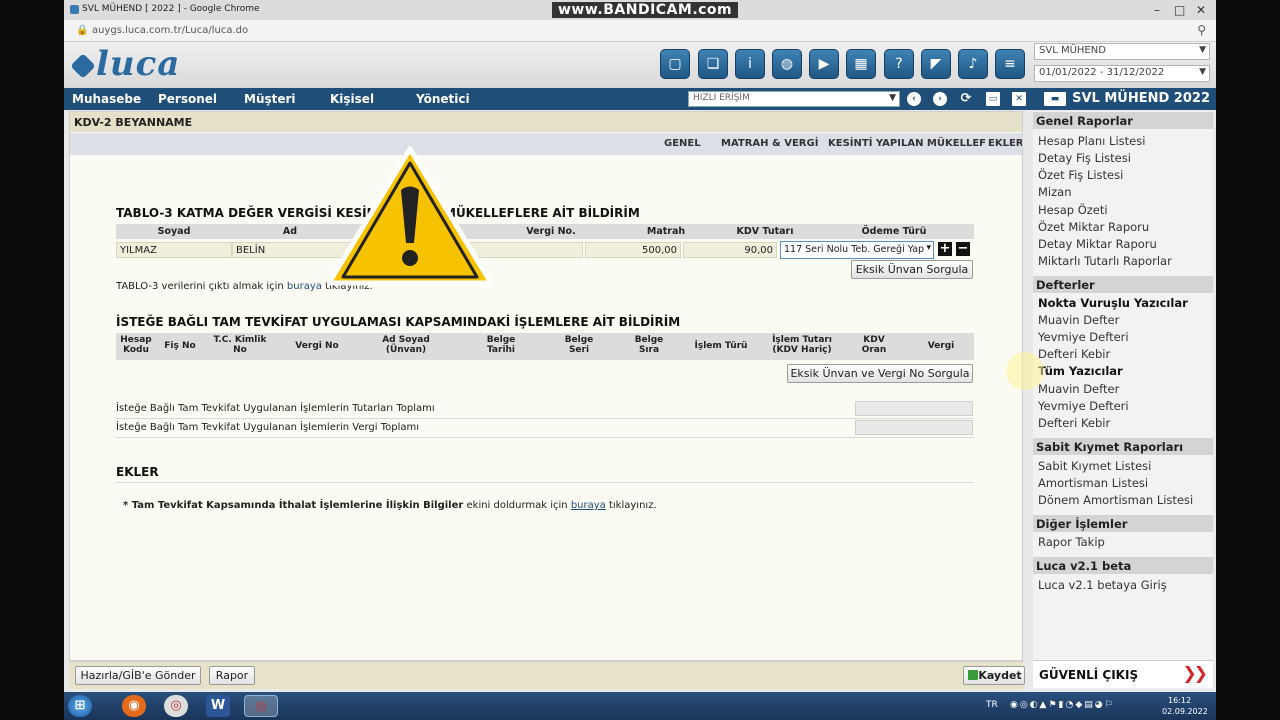 This screenshot has height=720, width=1280. Describe the element at coordinates (171, 9) in the screenshot. I see `tab-title: SVL MÜHEND [ 2022 ] - Google Chrome` at that location.